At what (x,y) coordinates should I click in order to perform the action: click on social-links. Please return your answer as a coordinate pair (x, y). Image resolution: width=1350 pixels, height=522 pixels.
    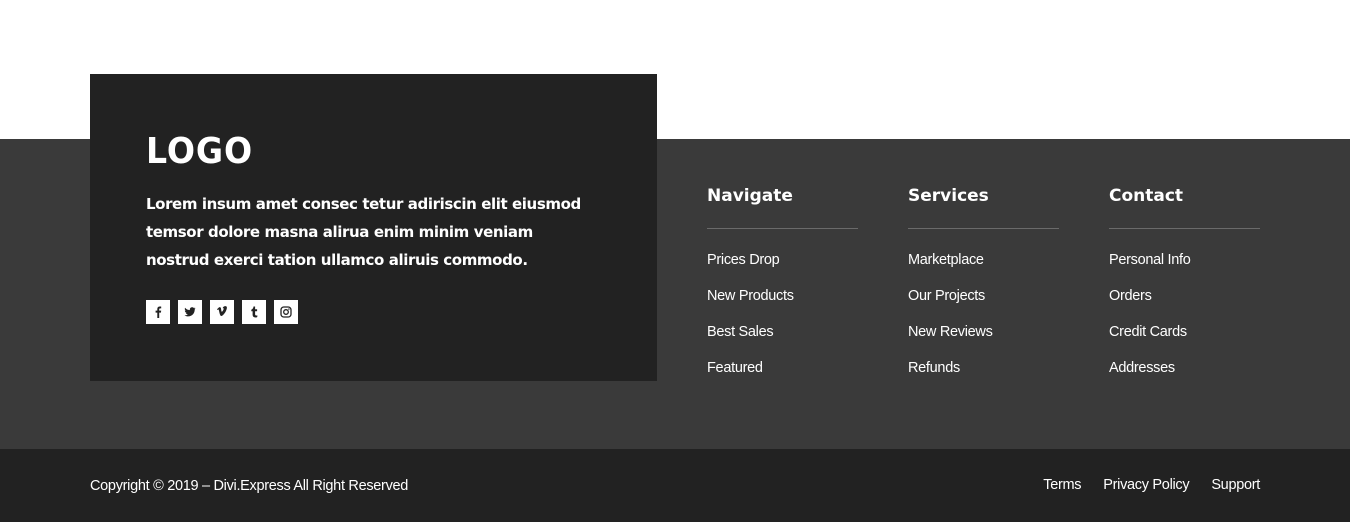
    Looking at the image, I should click on (222, 312).